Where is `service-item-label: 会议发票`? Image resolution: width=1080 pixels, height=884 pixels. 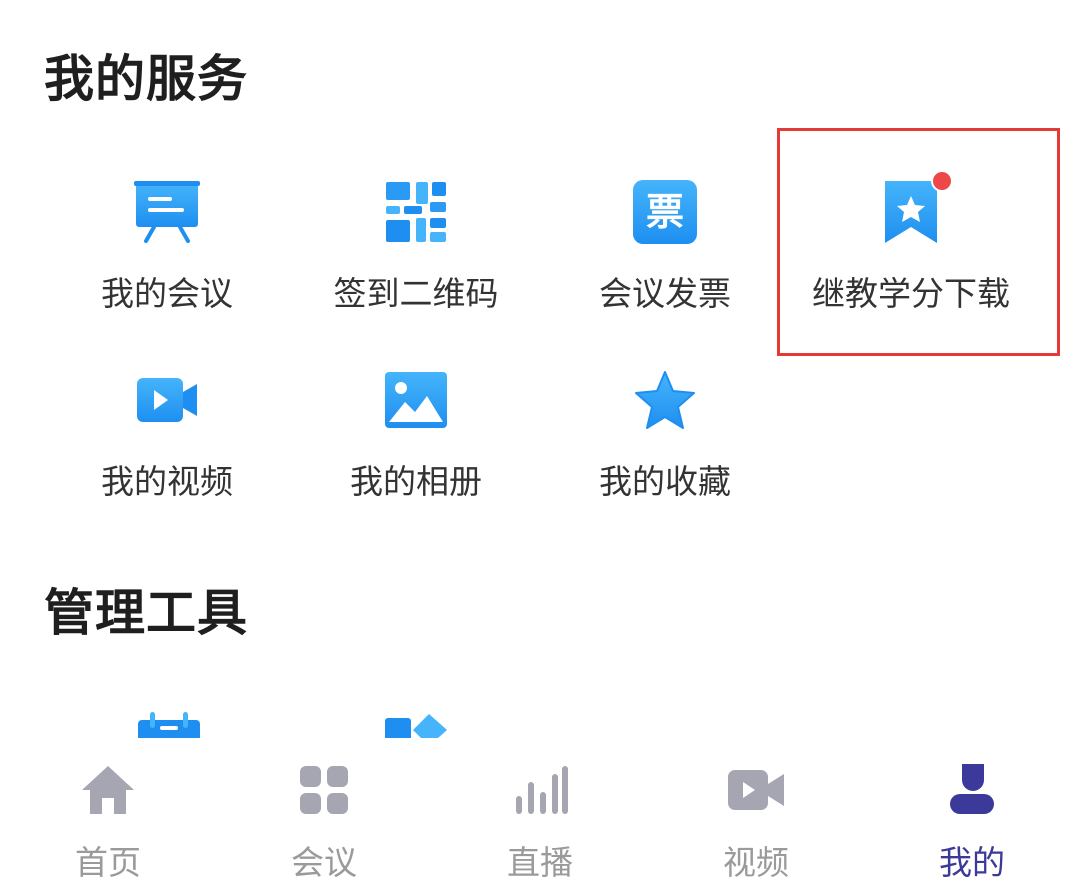
service-item-label: 会议发票 is located at coordinates (665, 293).